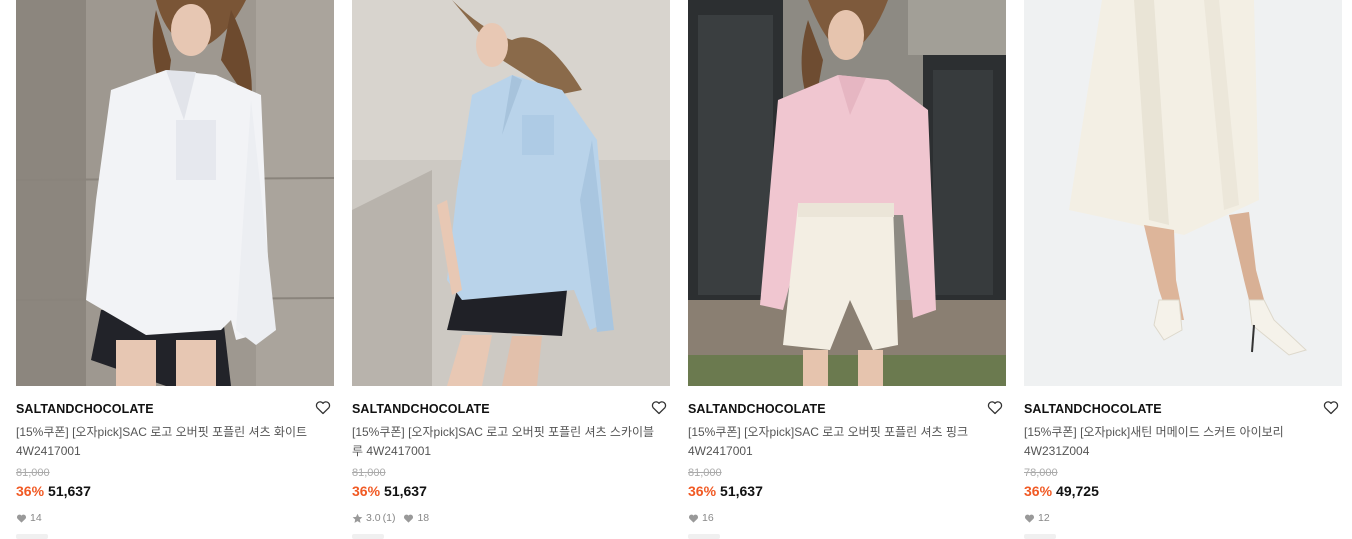 The height and width of the screenshot is (539, 1352). I want to click on likes-count: 16, so click(708, 518).